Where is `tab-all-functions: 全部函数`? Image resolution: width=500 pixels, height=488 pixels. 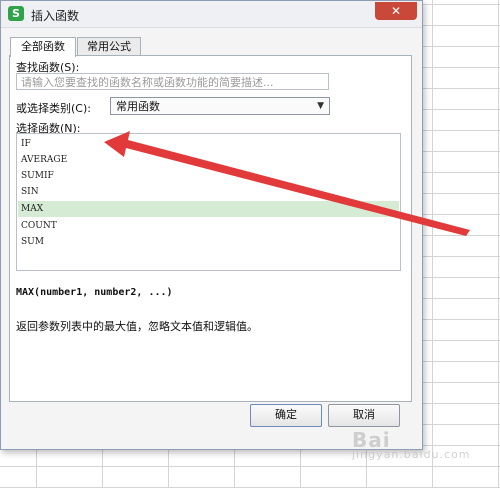
tab-all-functions: 全部函数 is located at coordinates (43, 47).